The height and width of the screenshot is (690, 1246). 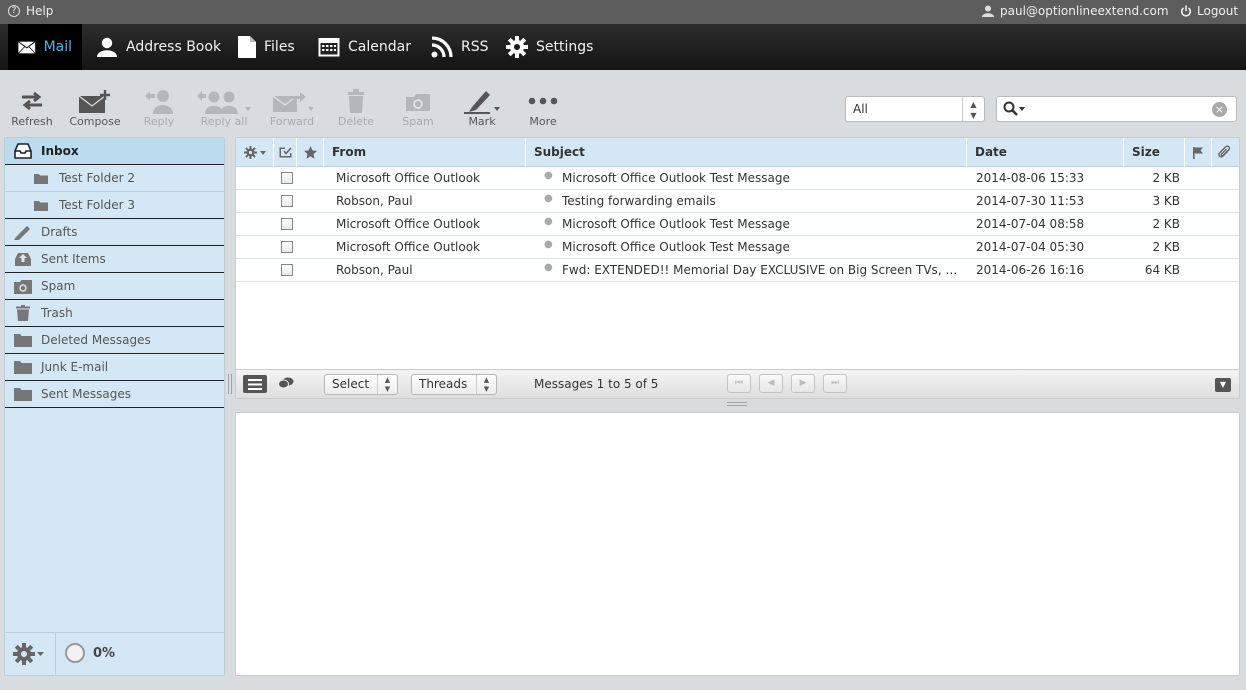 What do you see at coordinates (114, 151) in the screenshot?
I see `folder-inbox: Inbox` at bounding box center [114, 151].